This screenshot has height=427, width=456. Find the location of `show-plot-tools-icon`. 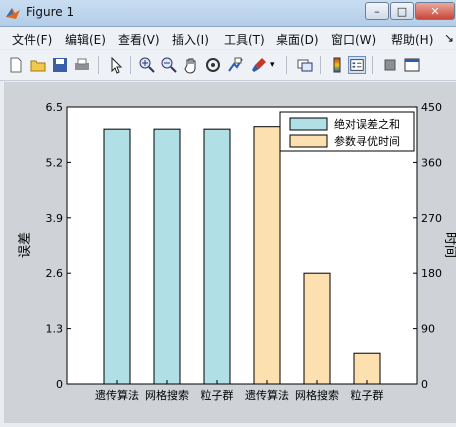

show-plot-tools-icon is located at coordinates (412, 65).